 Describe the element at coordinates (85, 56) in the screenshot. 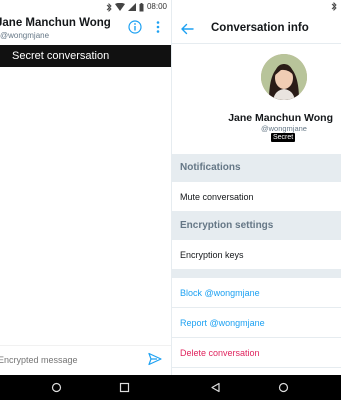

I see `secret-conversation-banner: Secret conversation` at that location.